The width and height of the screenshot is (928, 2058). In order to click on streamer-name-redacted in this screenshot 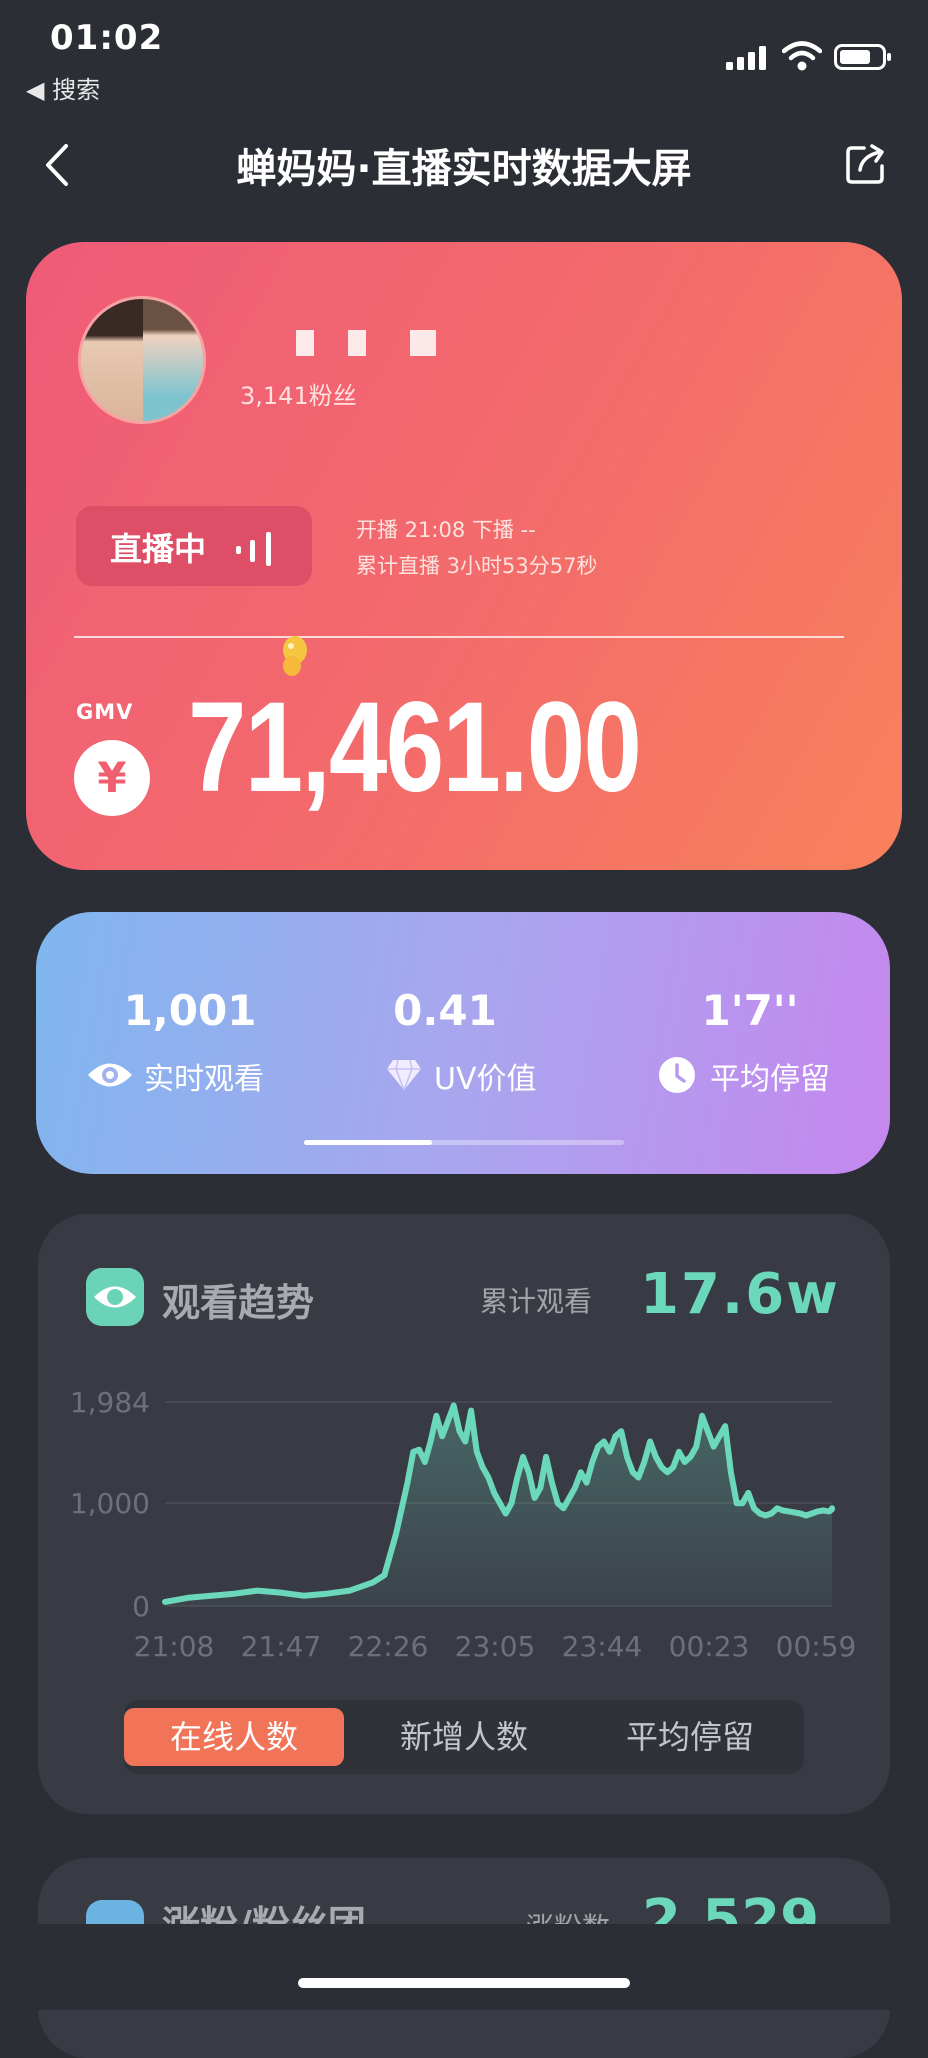, I will do `click(371, 343)`.